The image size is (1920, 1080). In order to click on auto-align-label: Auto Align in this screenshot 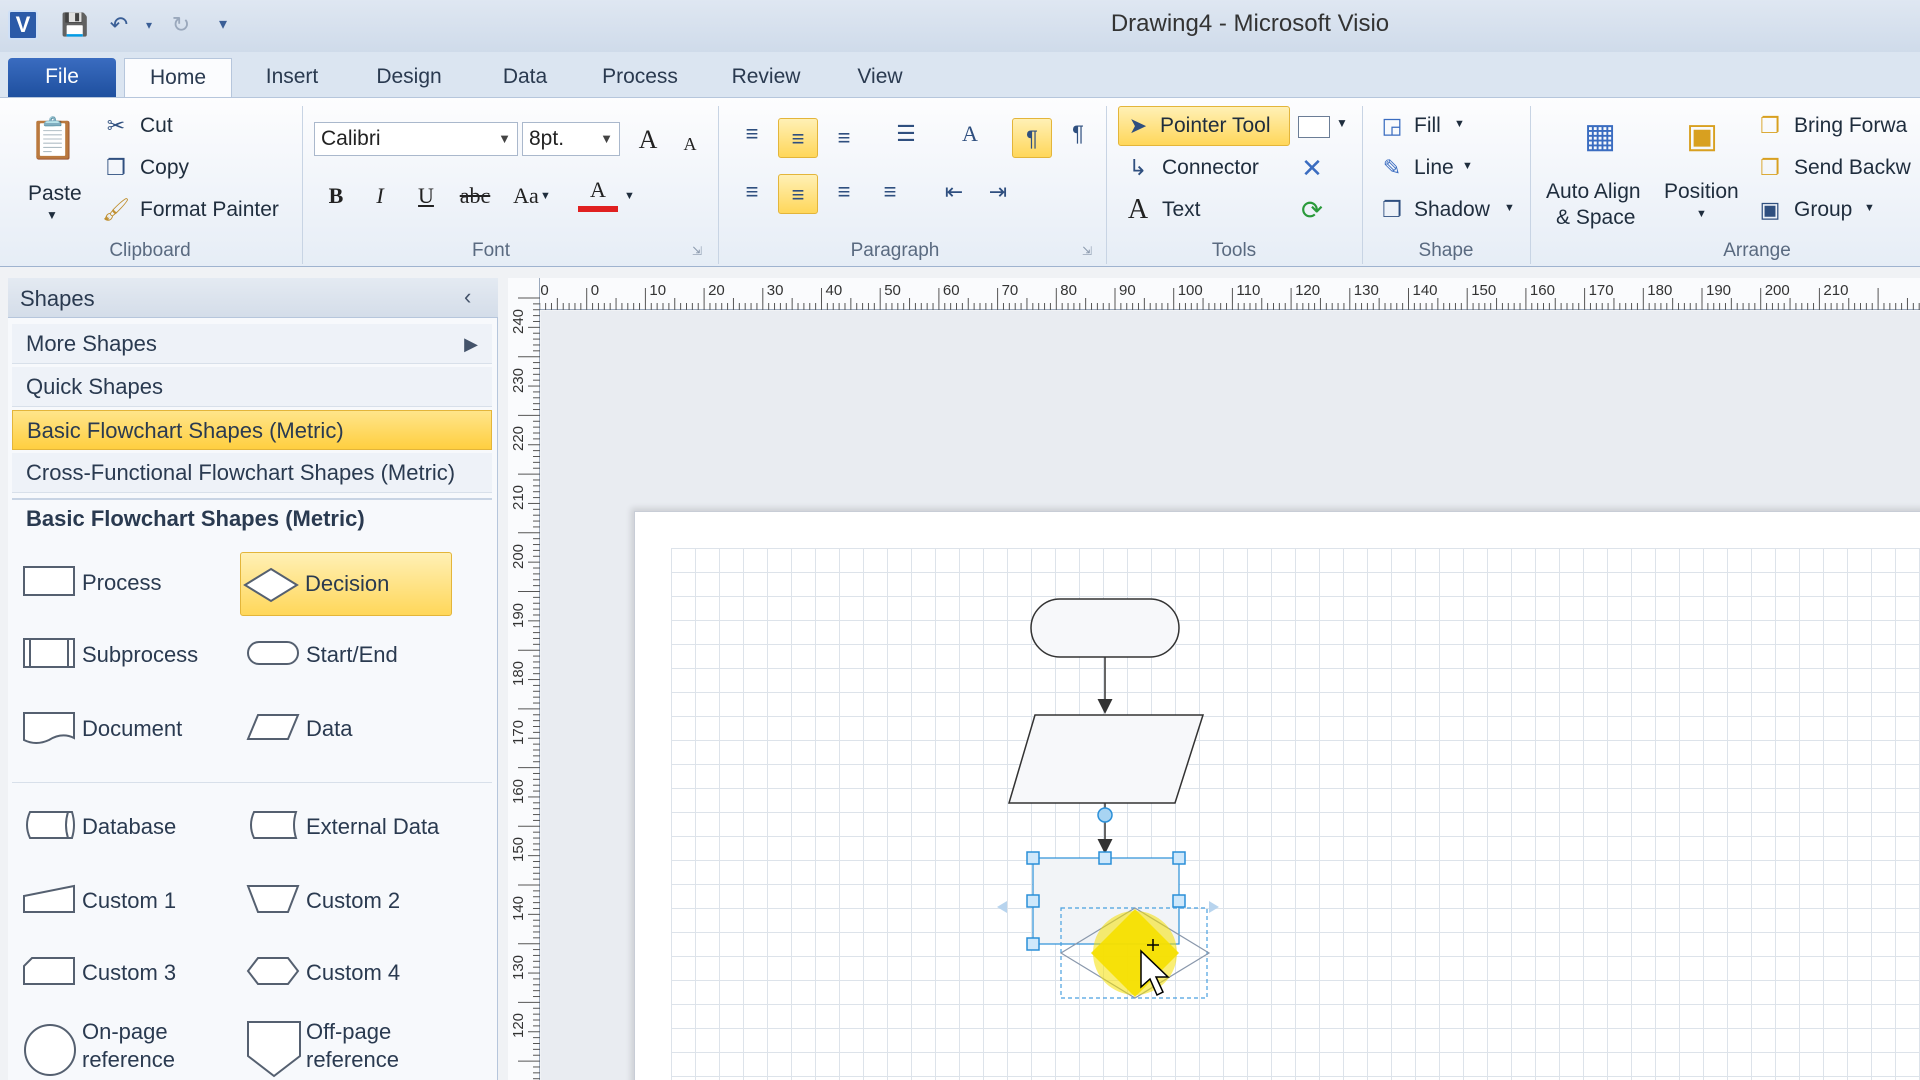, I will do `click(1593, 192)`.